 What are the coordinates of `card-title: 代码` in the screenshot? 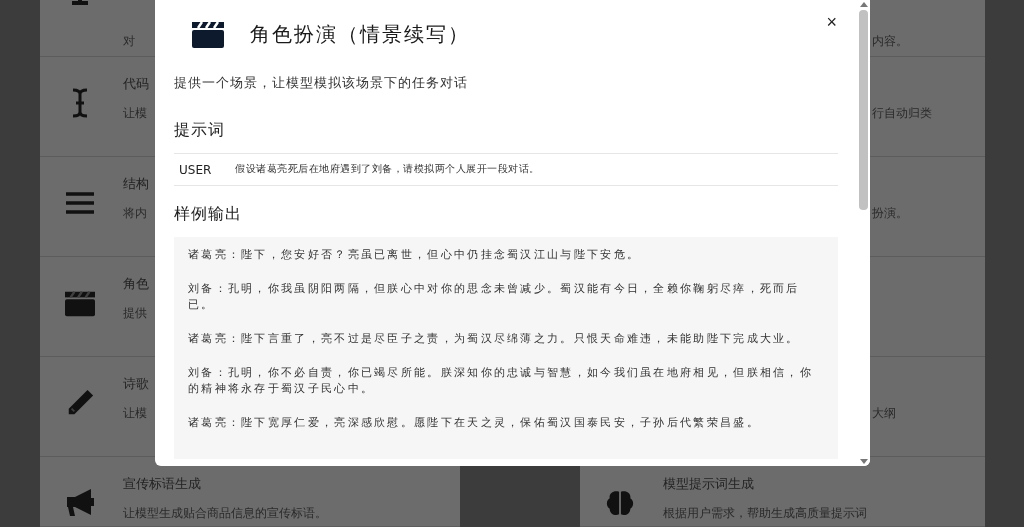 It's located at (136, 84).